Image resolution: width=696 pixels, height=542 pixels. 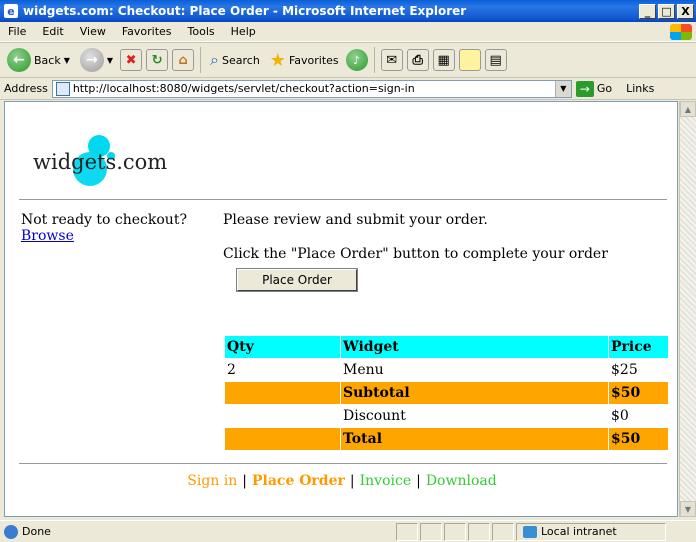 I want to click on menu-help: Help, so click(x=243, y=31).